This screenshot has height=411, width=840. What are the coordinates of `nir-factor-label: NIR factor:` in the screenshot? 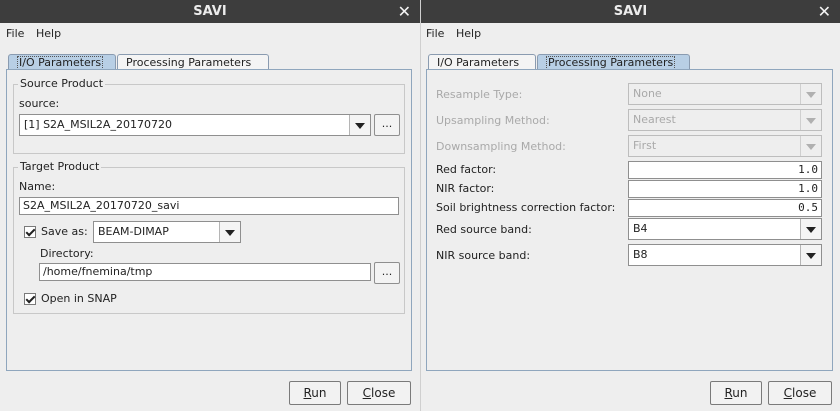 It's located at (465, 188).